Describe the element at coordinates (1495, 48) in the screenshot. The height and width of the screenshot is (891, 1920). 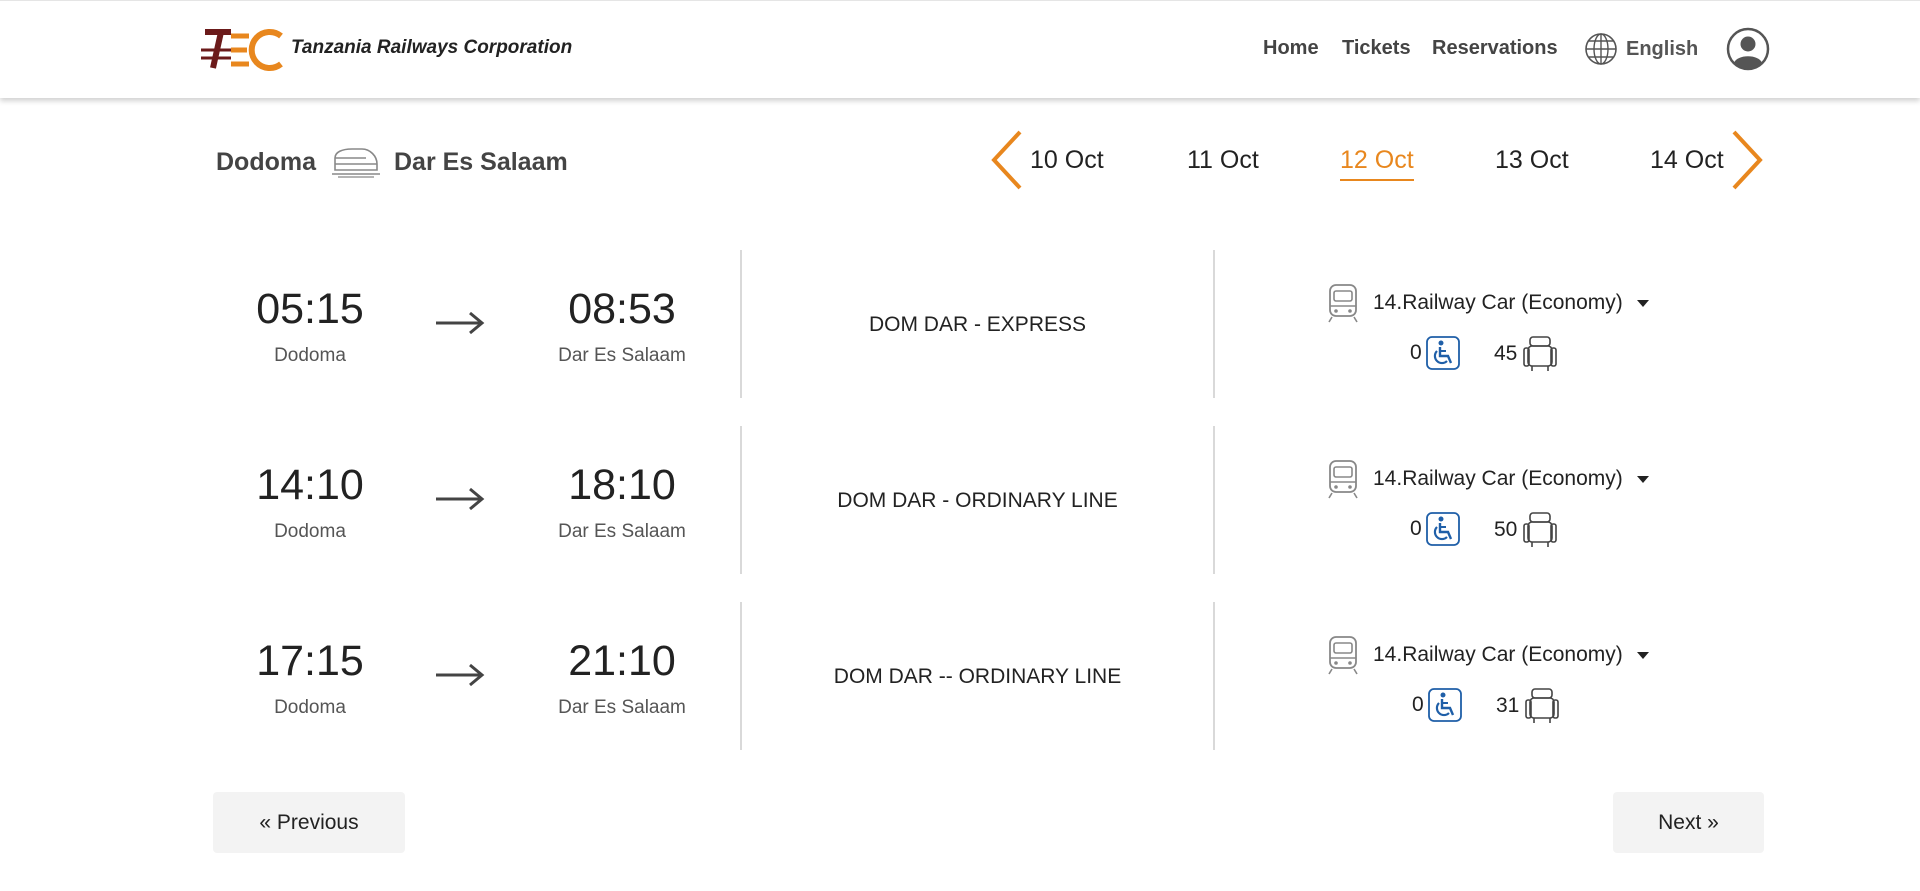
I see `nav-reservations: Reservations` at that location.